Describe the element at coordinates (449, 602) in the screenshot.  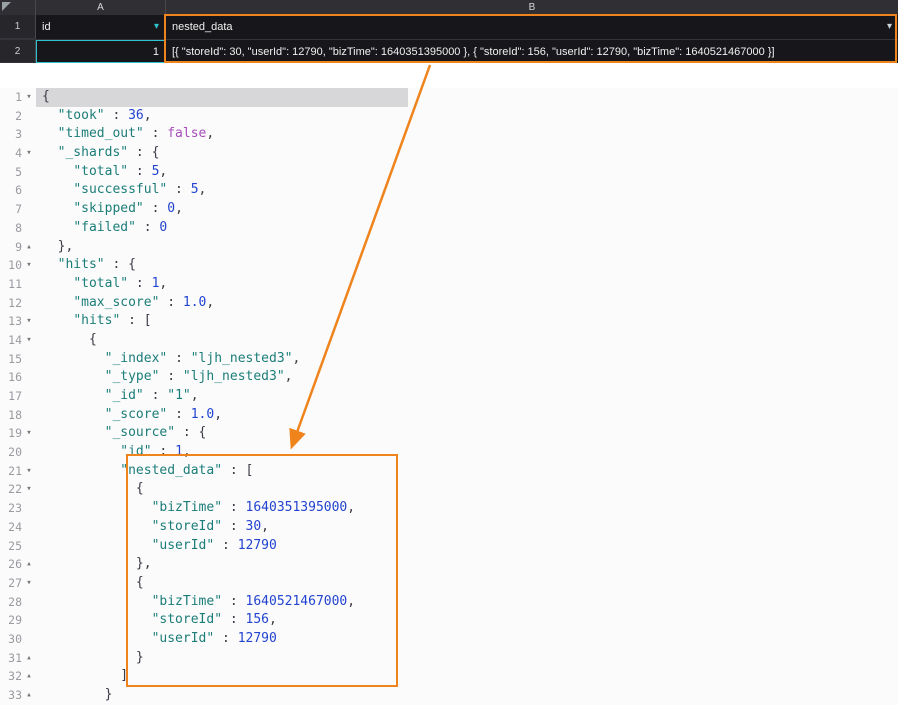
I see `code-line: 28 "bizTime" : 1640521467000,` at that location.